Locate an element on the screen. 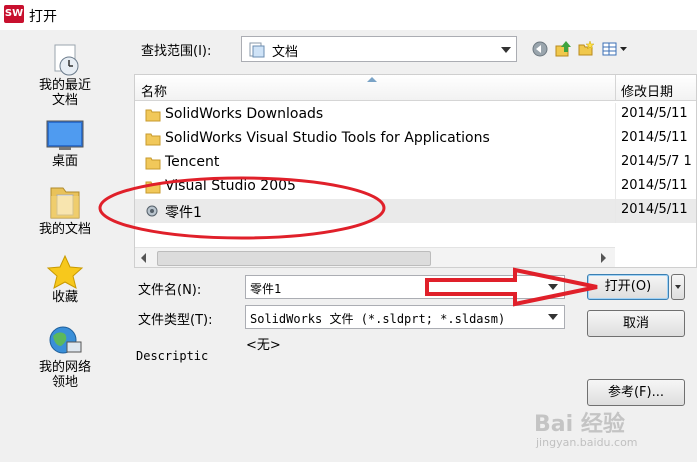  place-label-recent: 我的最近文档 is located at coordinates (64, 93).